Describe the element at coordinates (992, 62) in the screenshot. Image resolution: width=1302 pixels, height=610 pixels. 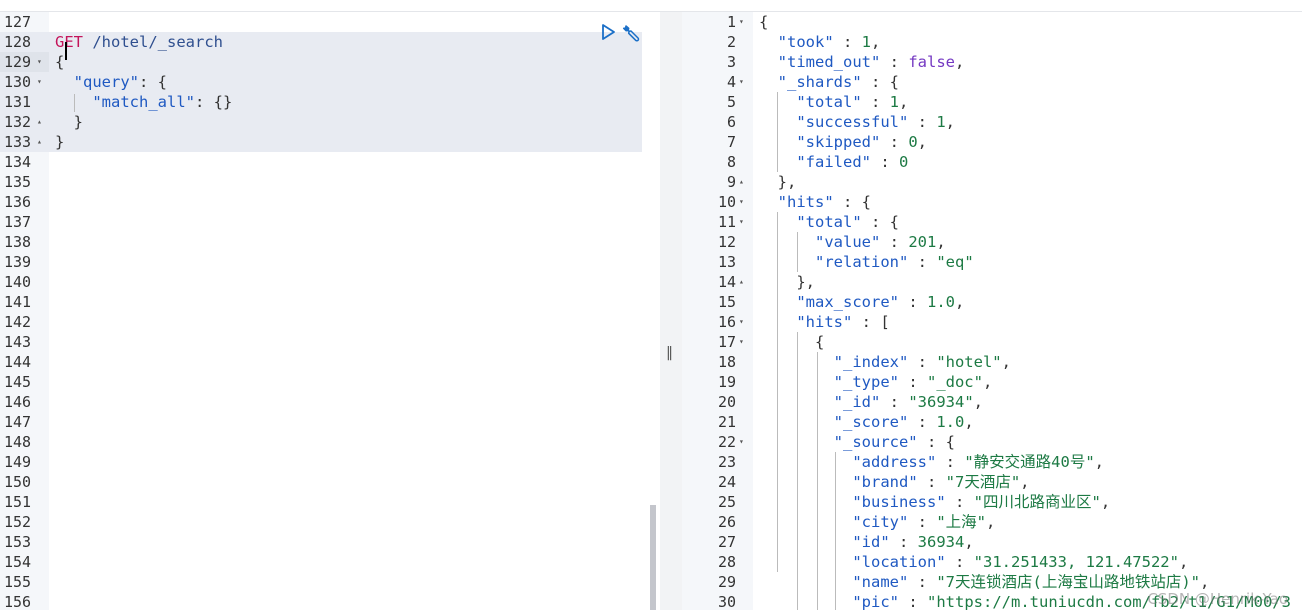
I see `response-line: 3 "timed_out" : false,` at that location.